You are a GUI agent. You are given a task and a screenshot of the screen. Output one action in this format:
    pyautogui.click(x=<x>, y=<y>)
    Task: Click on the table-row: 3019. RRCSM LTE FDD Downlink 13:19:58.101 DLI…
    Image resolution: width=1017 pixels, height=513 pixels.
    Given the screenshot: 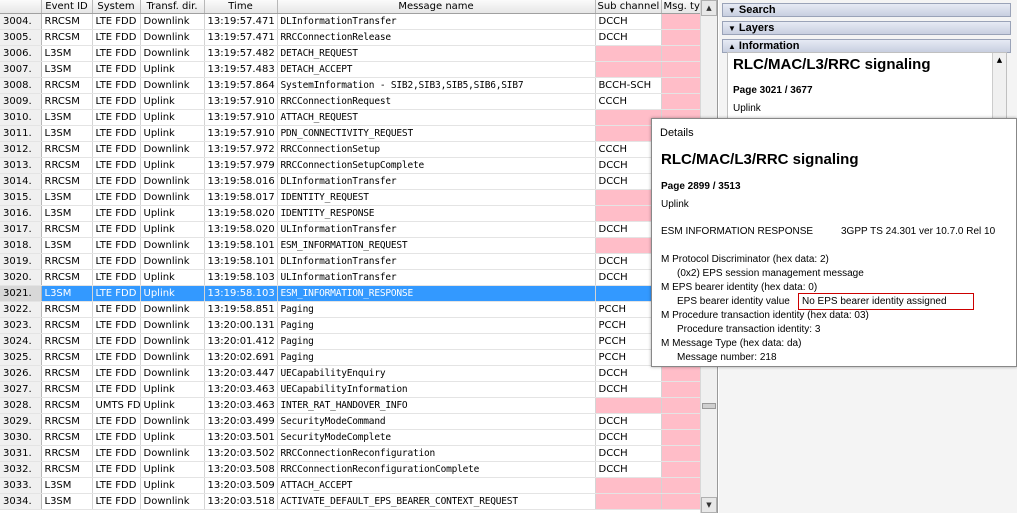 What is the action you would take?
    pyautogui.click(x=350, y=261)
    